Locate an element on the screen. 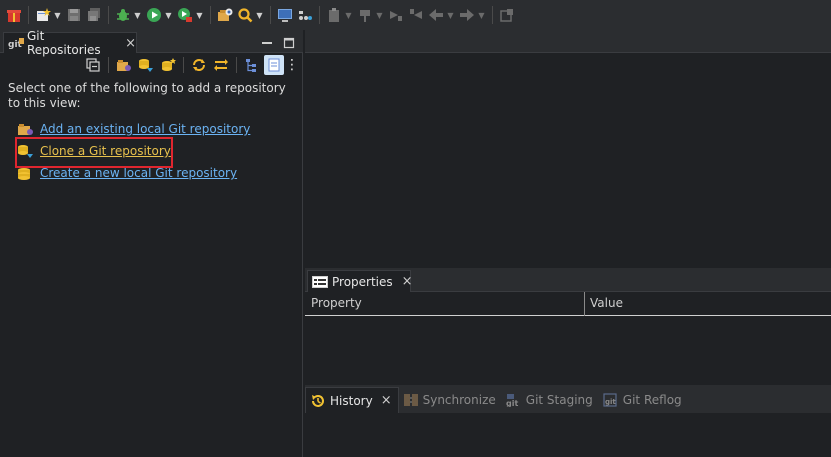 The height and width of the screenshot is (457, 831). add-repository-icon is located at coordinates (124, 65).